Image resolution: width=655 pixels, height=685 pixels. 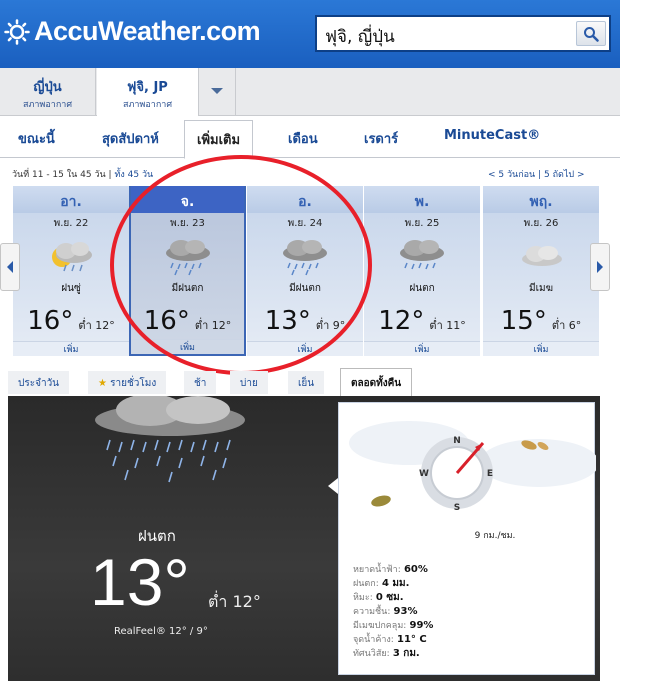 I want to click on site-header: AccuWeather.com ฟุจิ, ญี่ปุ่น, so click(x=310, y=34).